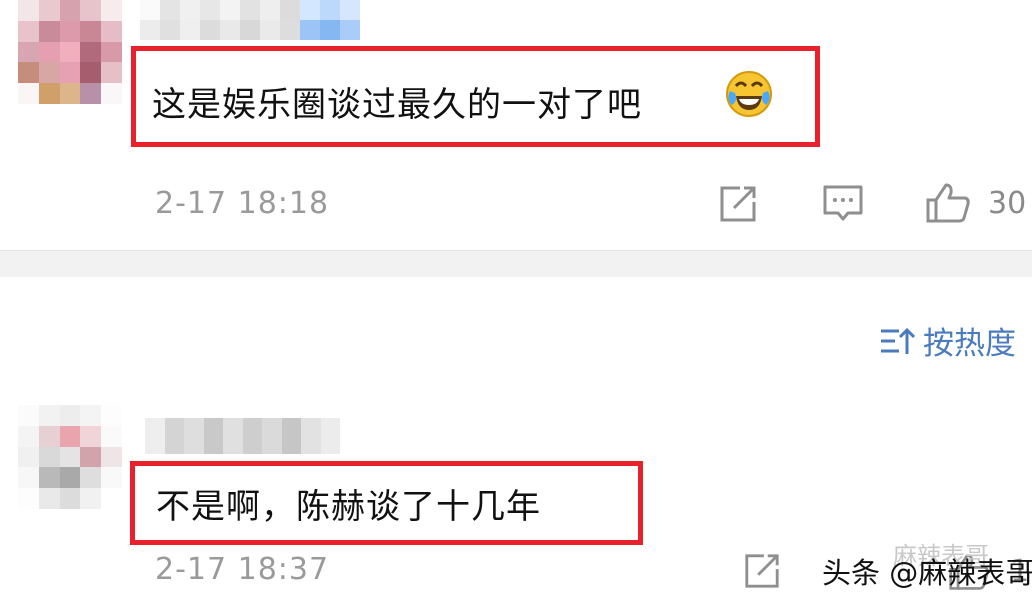  Describe the element at coordinates (749, 94) in the screenshot. I see `laughing-crying-emoji-icon` at that location.